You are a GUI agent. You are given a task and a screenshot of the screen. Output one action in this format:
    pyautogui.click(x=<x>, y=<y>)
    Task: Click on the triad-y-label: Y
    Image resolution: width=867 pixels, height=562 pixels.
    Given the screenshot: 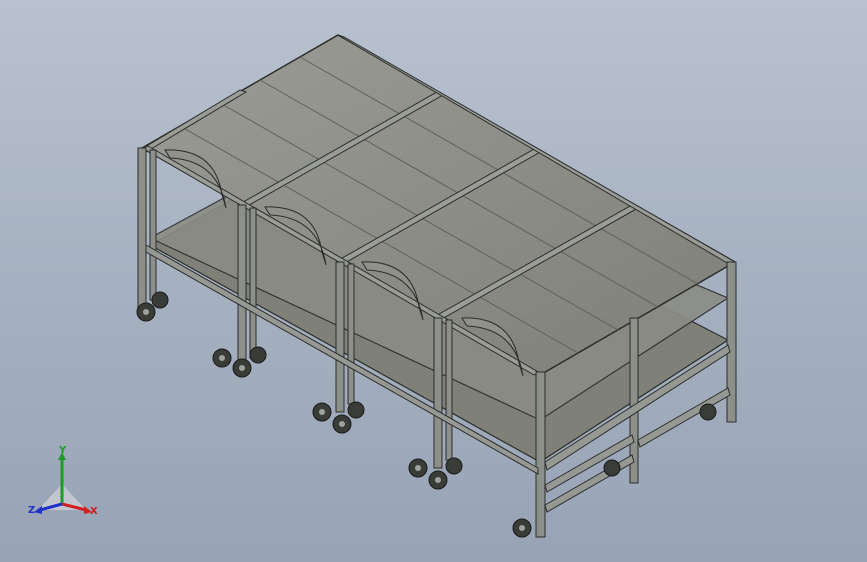 What is the action you would take?
    pyautogui.click(x=63, y=450)
    